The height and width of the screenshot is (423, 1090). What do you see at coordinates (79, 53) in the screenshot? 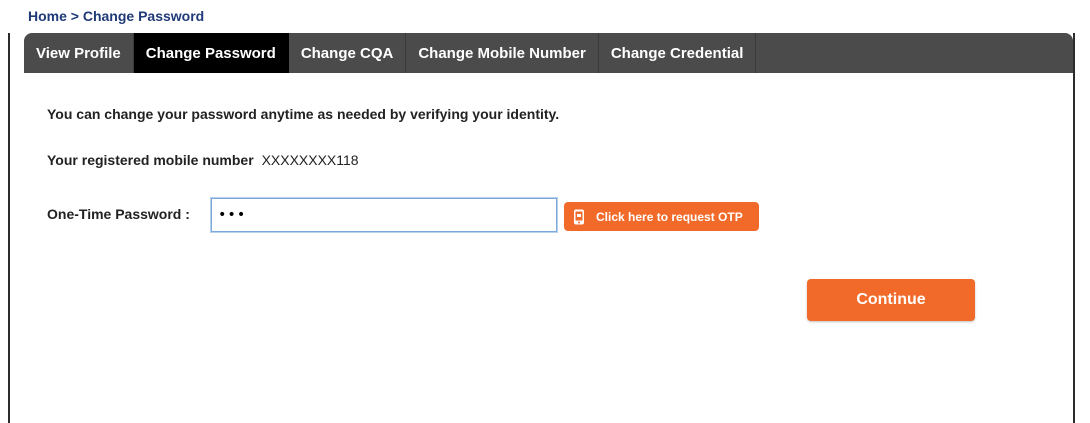
I see `tab-view-profile: View Profile` at bounding box center [79, 53].